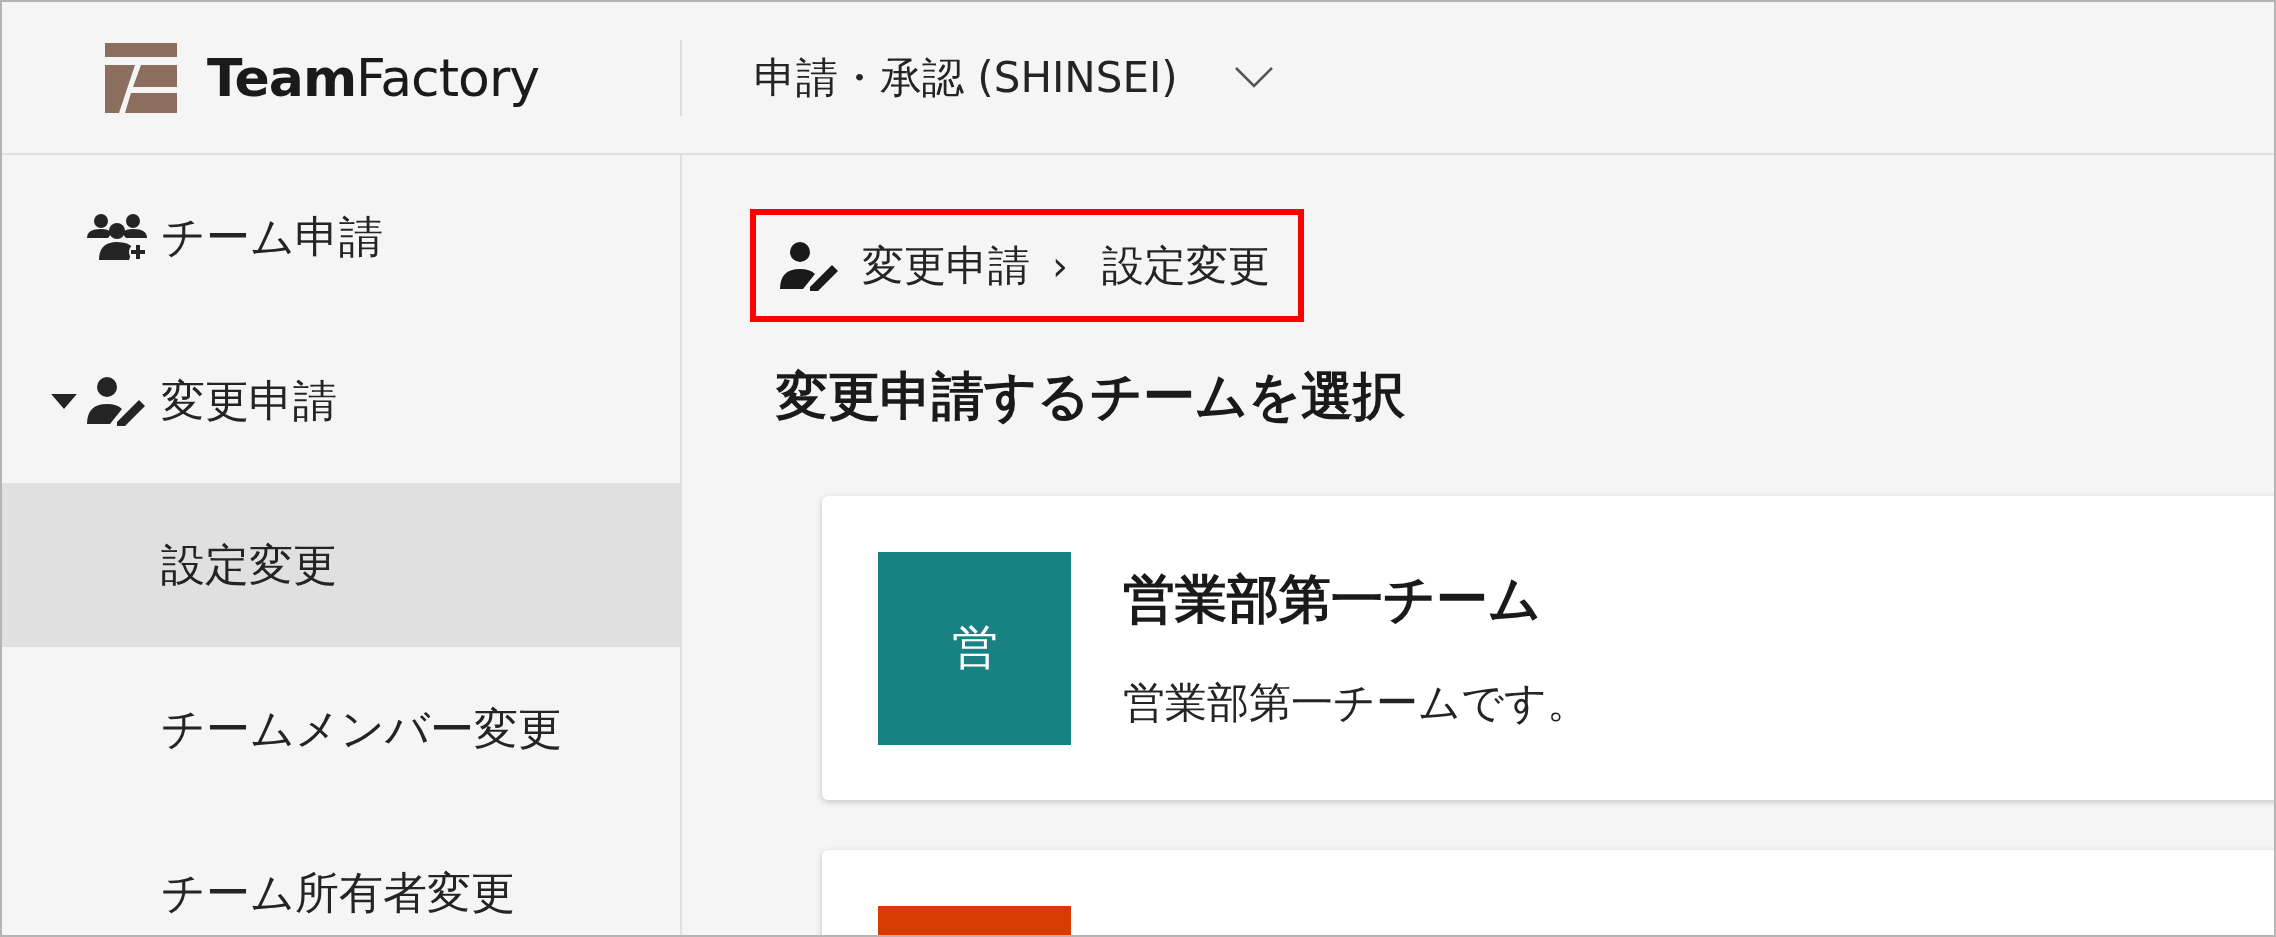 Image resolution: width=2276 pixels, height=937 pixels. I want to click on team-name: 営業部第一チーム, so click(1332, 599).